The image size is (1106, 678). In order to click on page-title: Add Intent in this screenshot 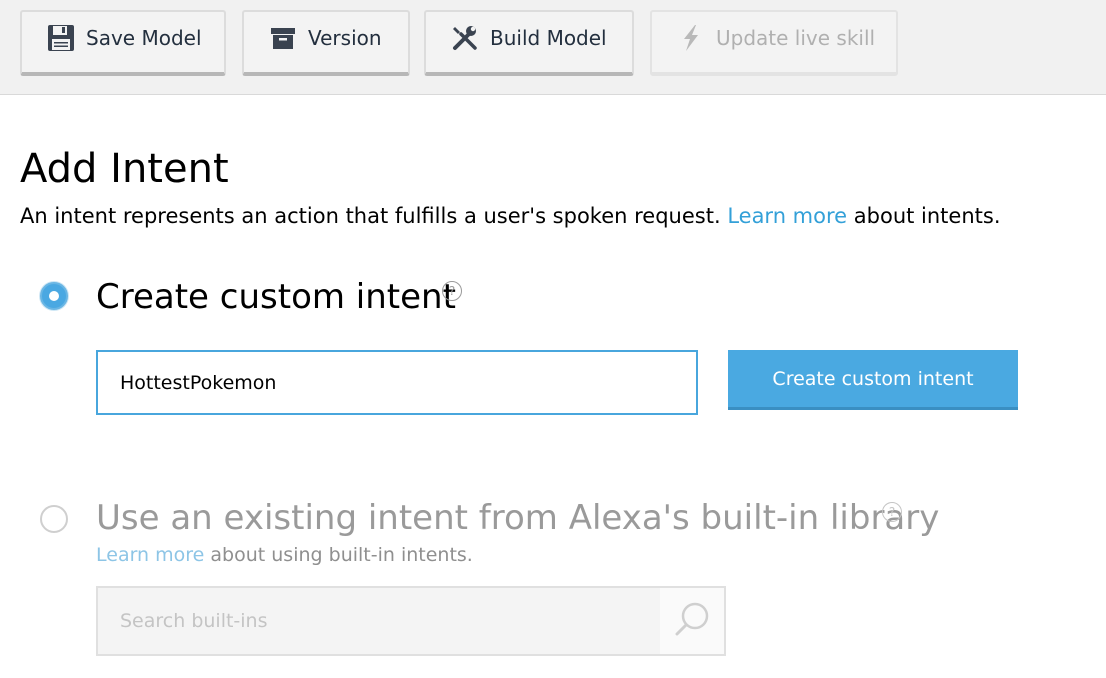, I will do `click(124, 169)`.